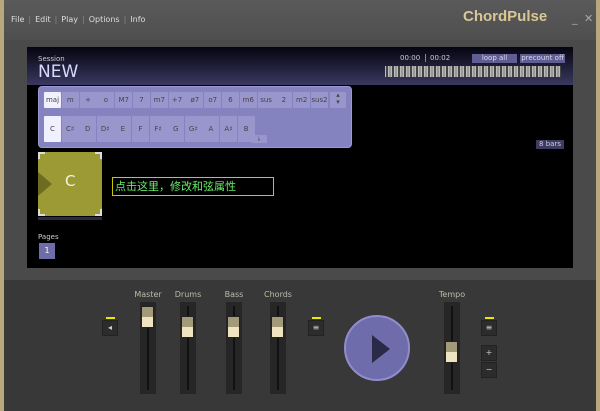 This screenshot has width=600, height=411. I want to click on tempo-plus-button: +, so click(489, 353).